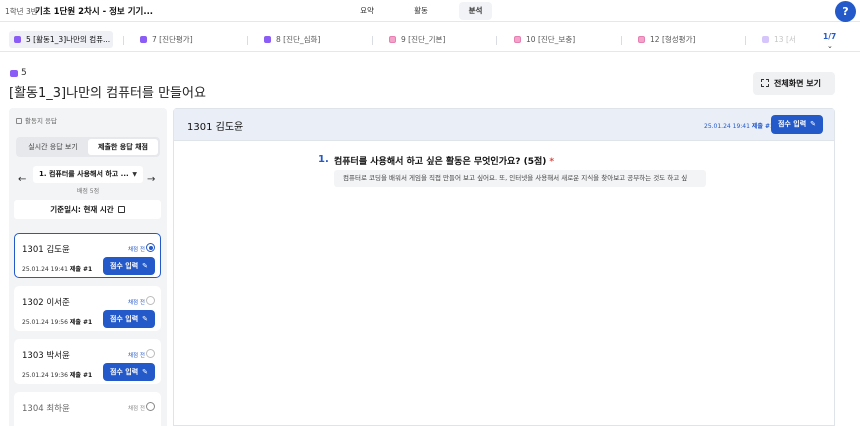 This screenshot has height=426, width=860. What do you see at coordinates (830, 46) in the screenshot?
I see `chevron-down-icon: ⌄` at bounding box center [830, 46].